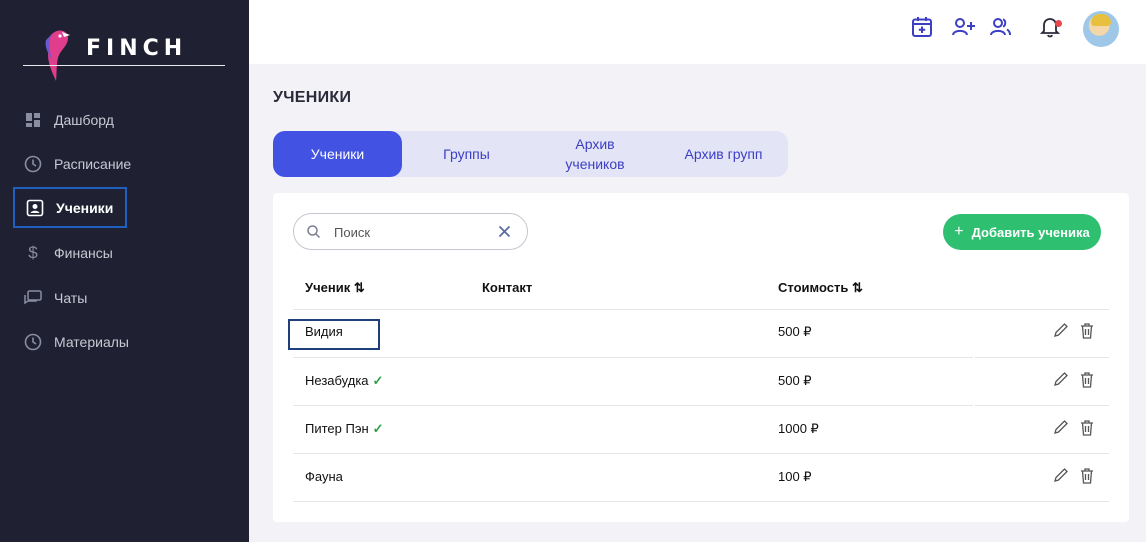 The height and width of the screenshot is (542, 1146). What do you see at coordinates (723, 154) in the screenshot?
I see `tab-groups-archive: Архив групп` at bounding box center [723, 154].